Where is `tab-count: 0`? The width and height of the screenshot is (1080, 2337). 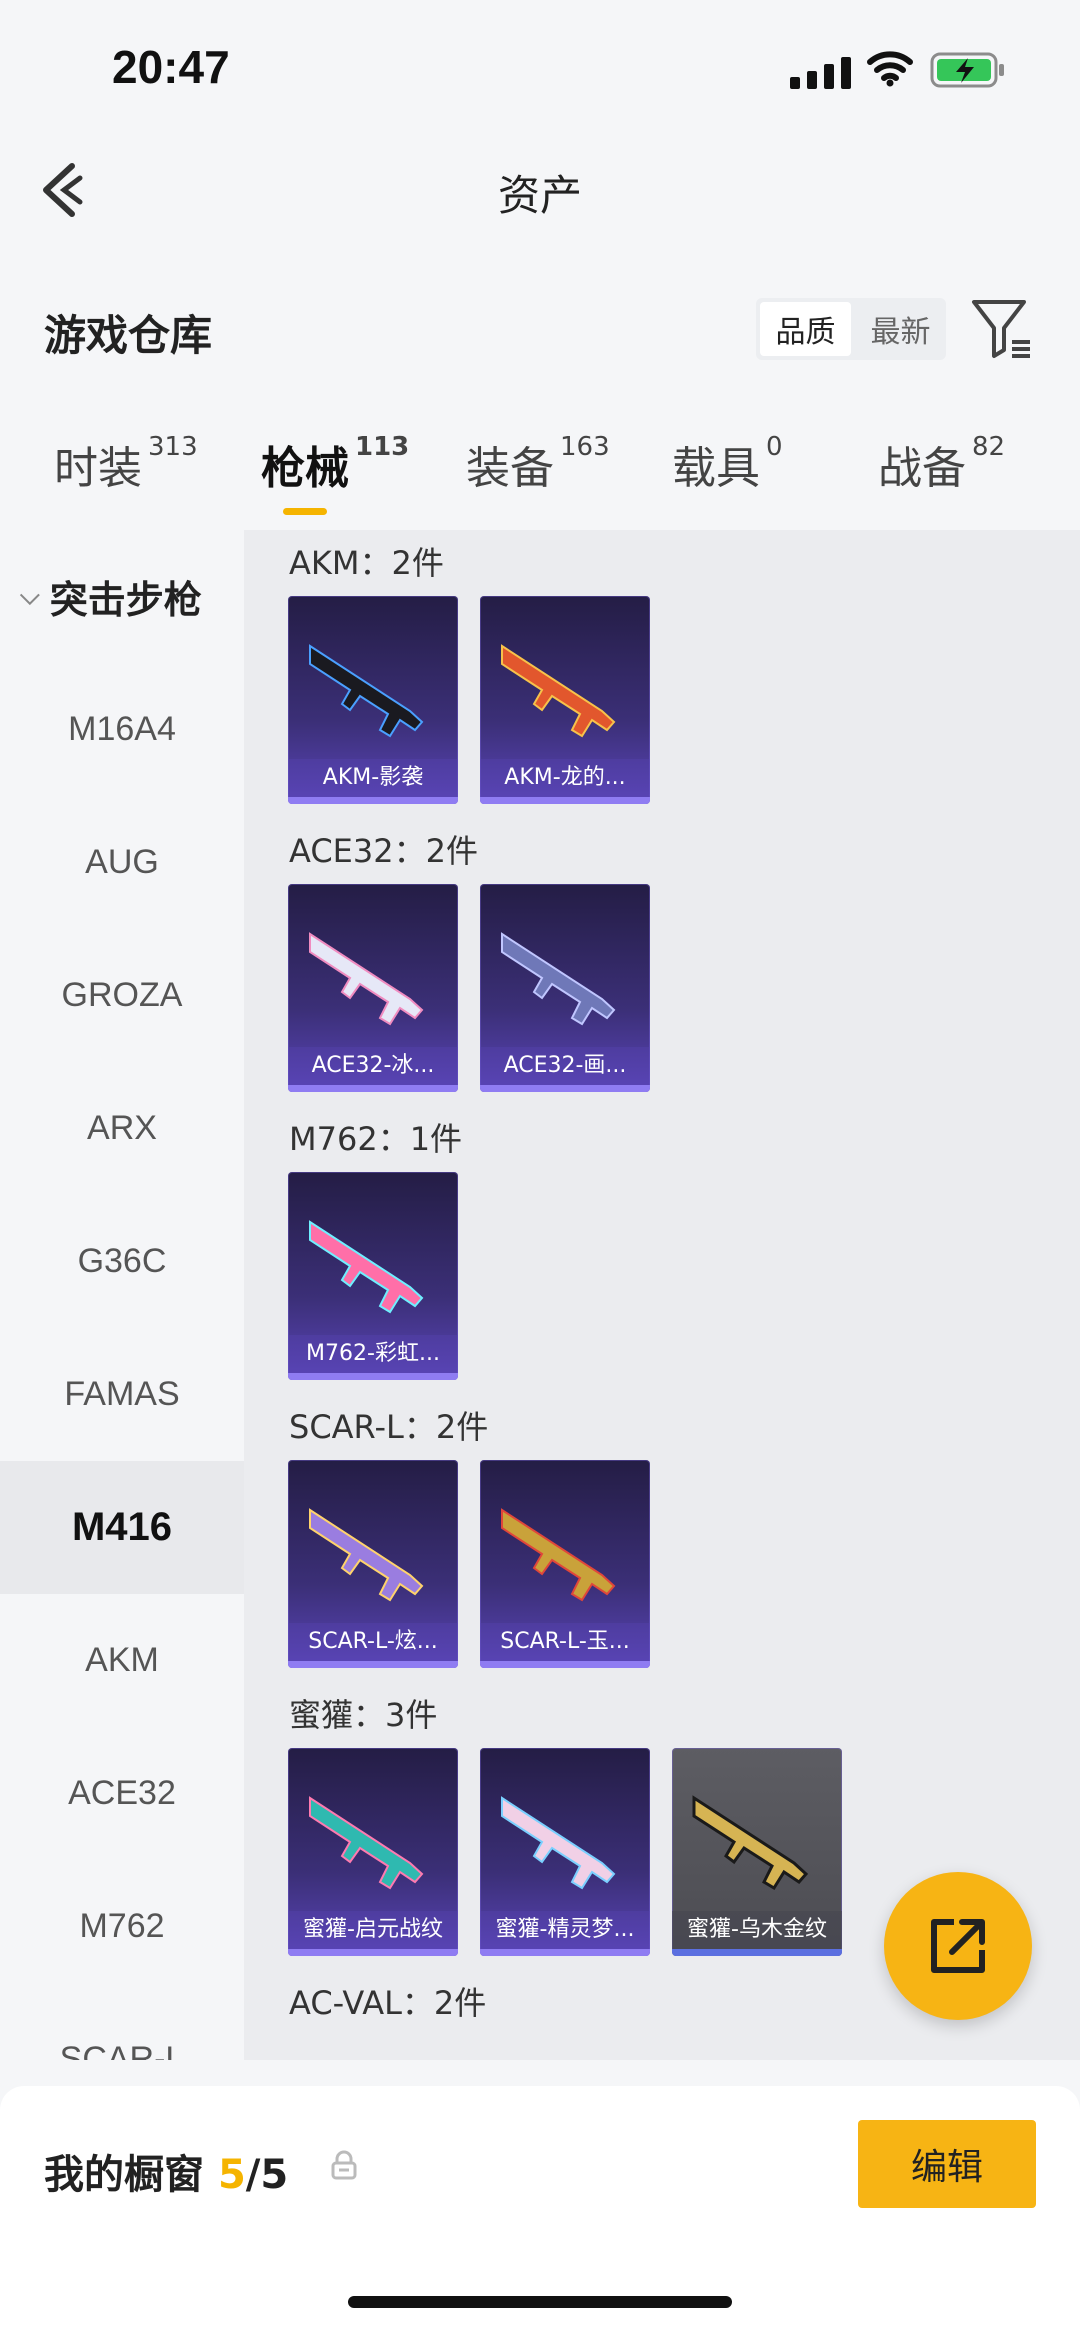
tab-count: 0 is located at coordinates (774, 447).